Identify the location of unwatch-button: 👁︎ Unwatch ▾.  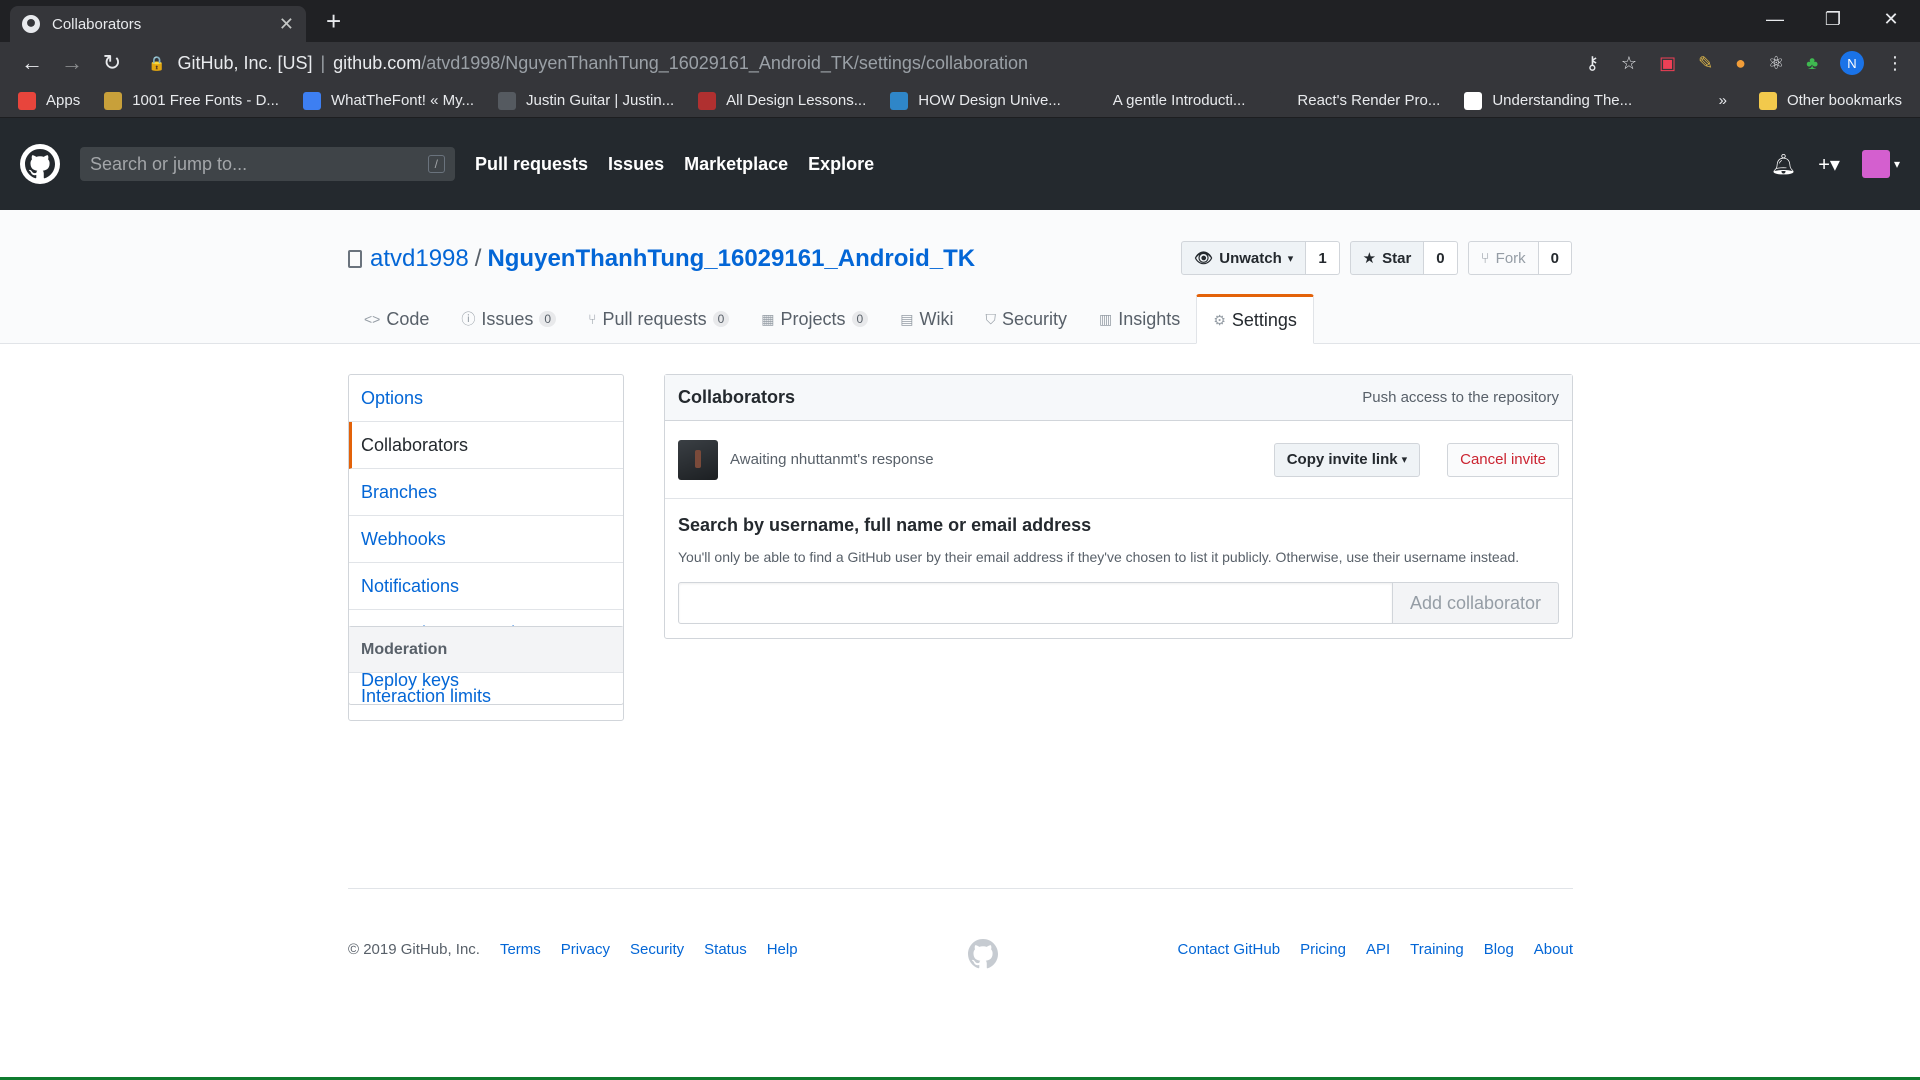
(1244, 258).